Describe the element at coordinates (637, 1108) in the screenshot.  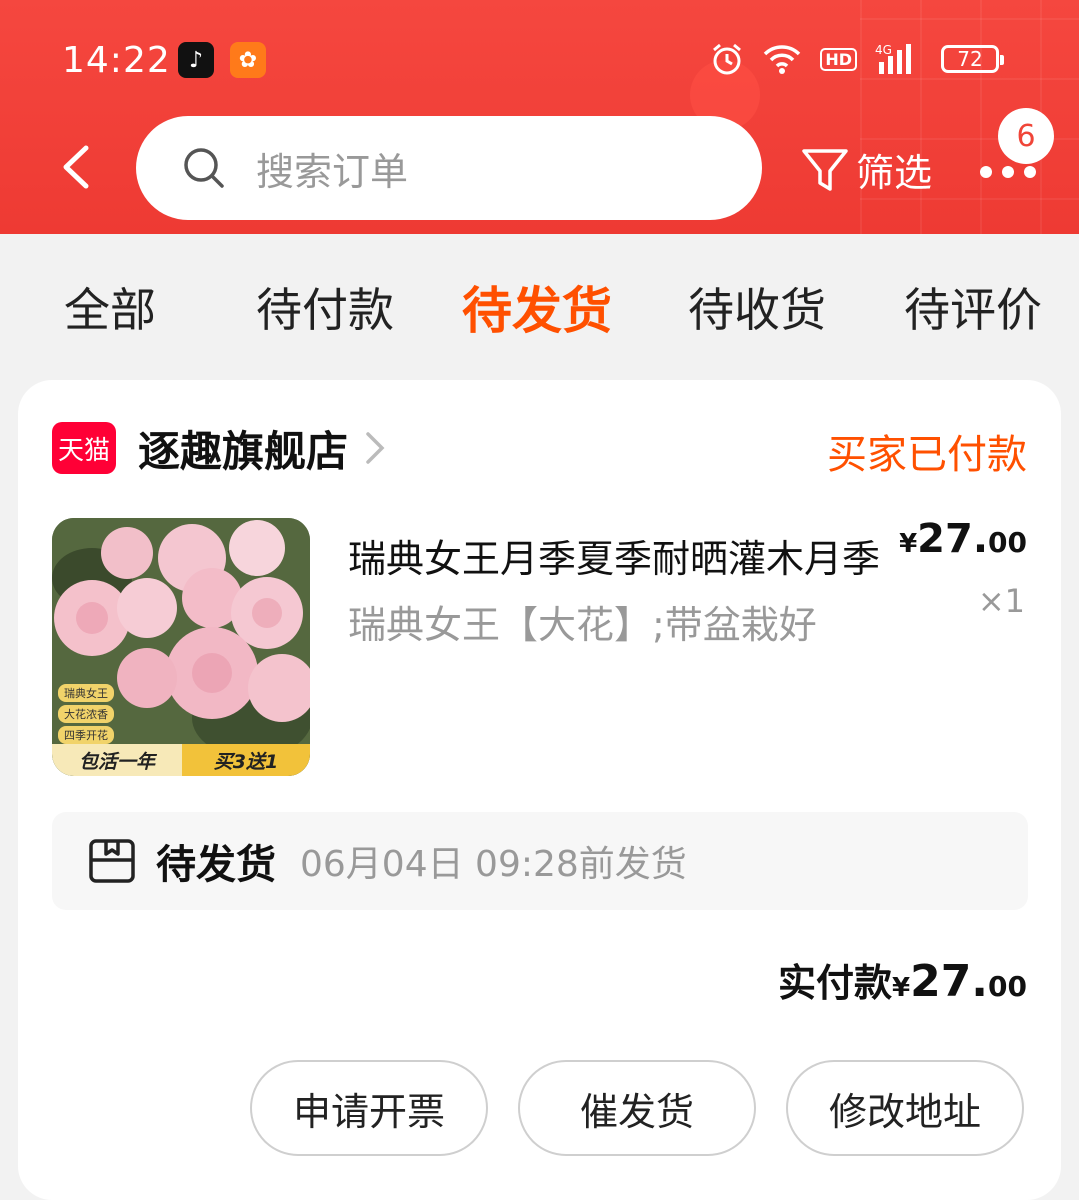
I see `urge-shipment-button: 催发货` at that location.